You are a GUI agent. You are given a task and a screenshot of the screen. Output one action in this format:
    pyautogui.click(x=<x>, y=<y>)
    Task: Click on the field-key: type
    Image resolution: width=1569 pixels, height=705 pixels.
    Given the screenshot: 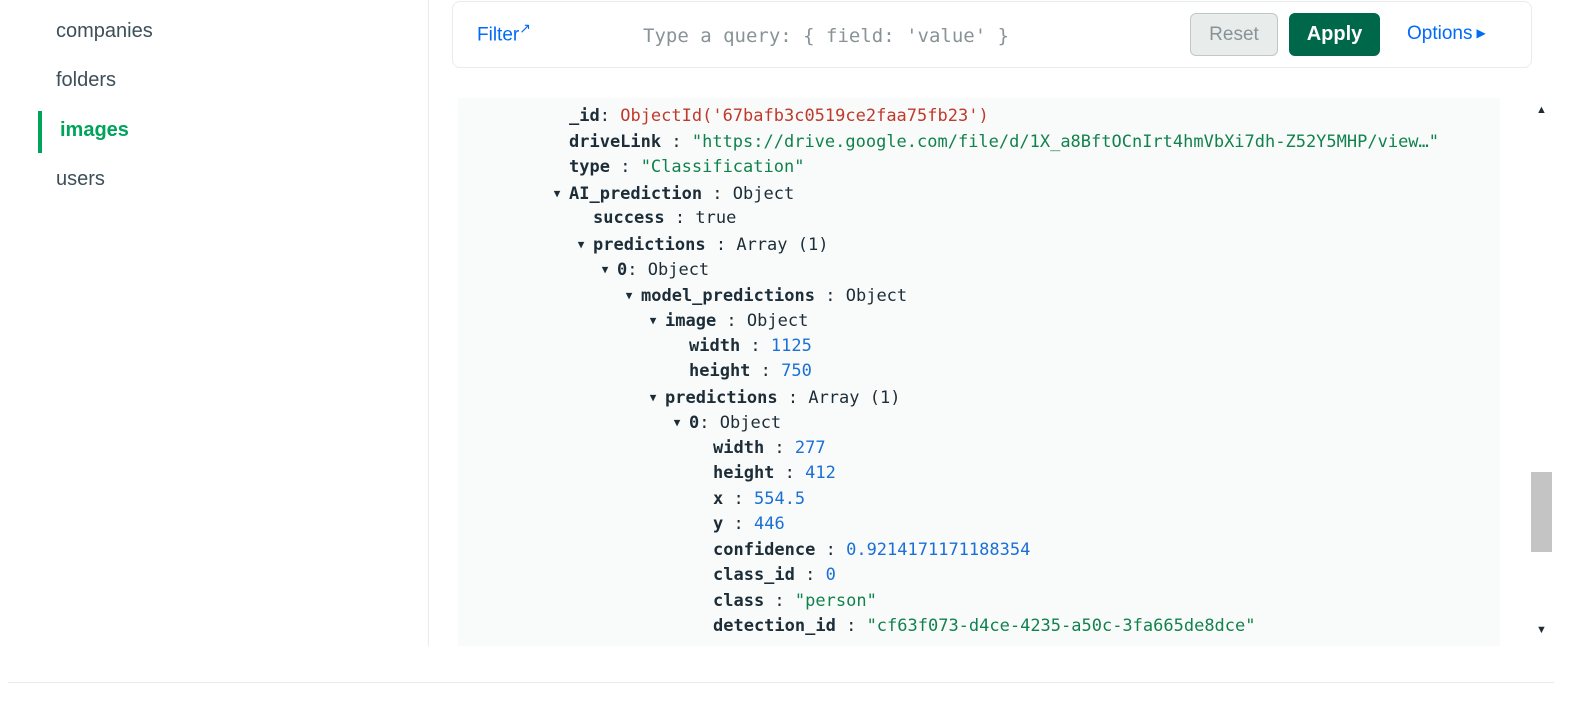 What is the action you would take?
    pyautogui.click(x=589, y=167)
    